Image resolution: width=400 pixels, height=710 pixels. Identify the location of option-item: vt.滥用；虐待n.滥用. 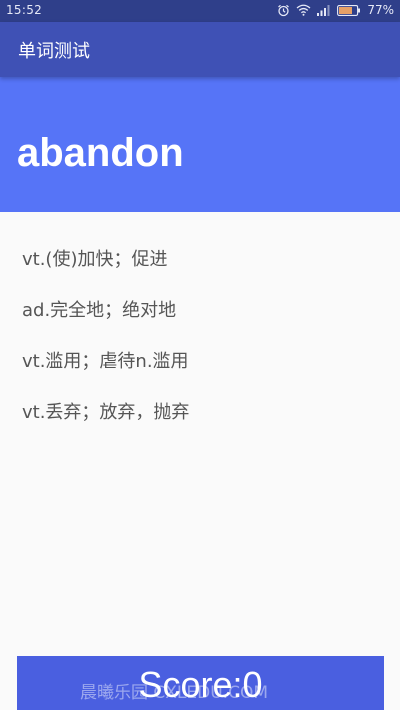
(202, 362).